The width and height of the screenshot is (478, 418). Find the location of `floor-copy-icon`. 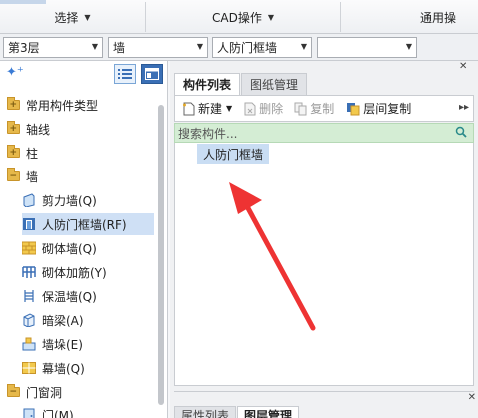

floor-copy-icon is located at coordinates (353, 109).